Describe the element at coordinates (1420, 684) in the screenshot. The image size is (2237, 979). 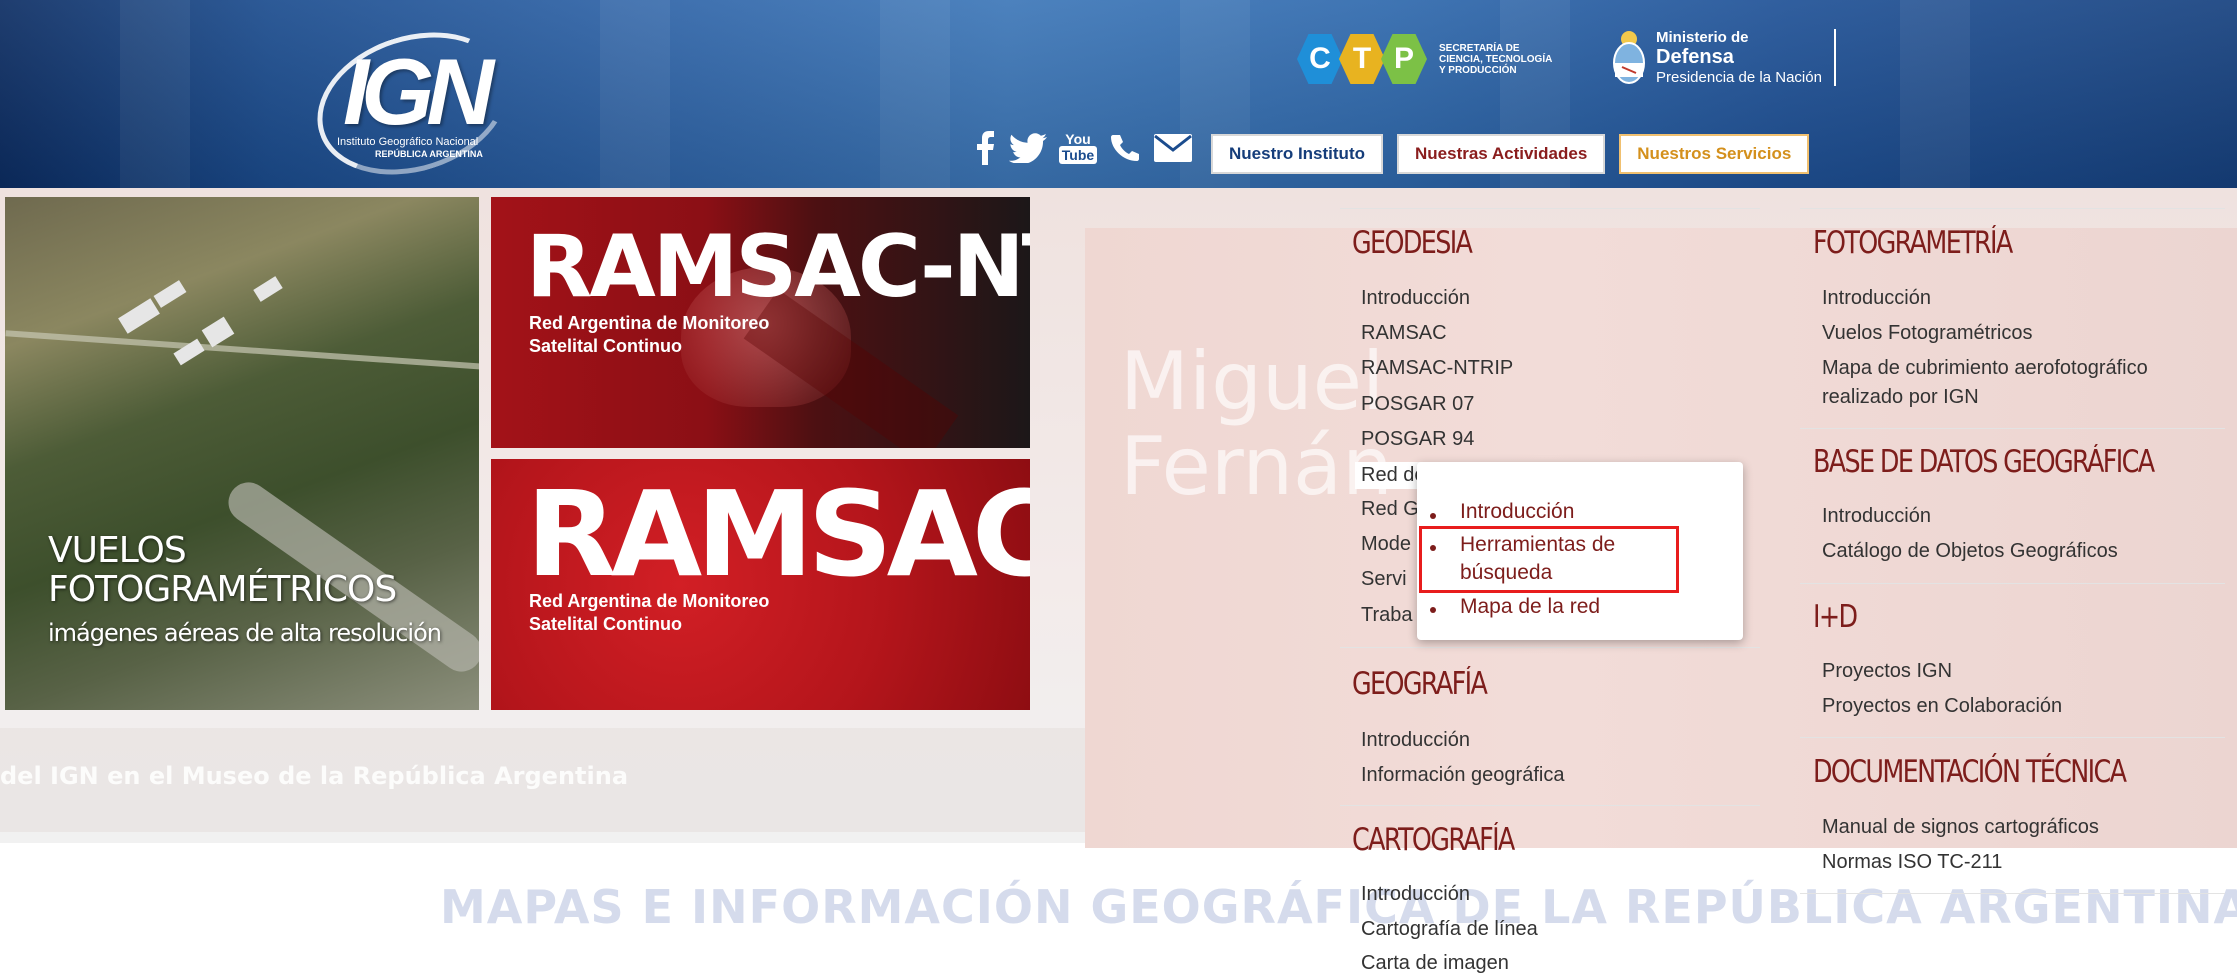
I see `menu-heading-geografia: GEOGRAFÍA` at that location.